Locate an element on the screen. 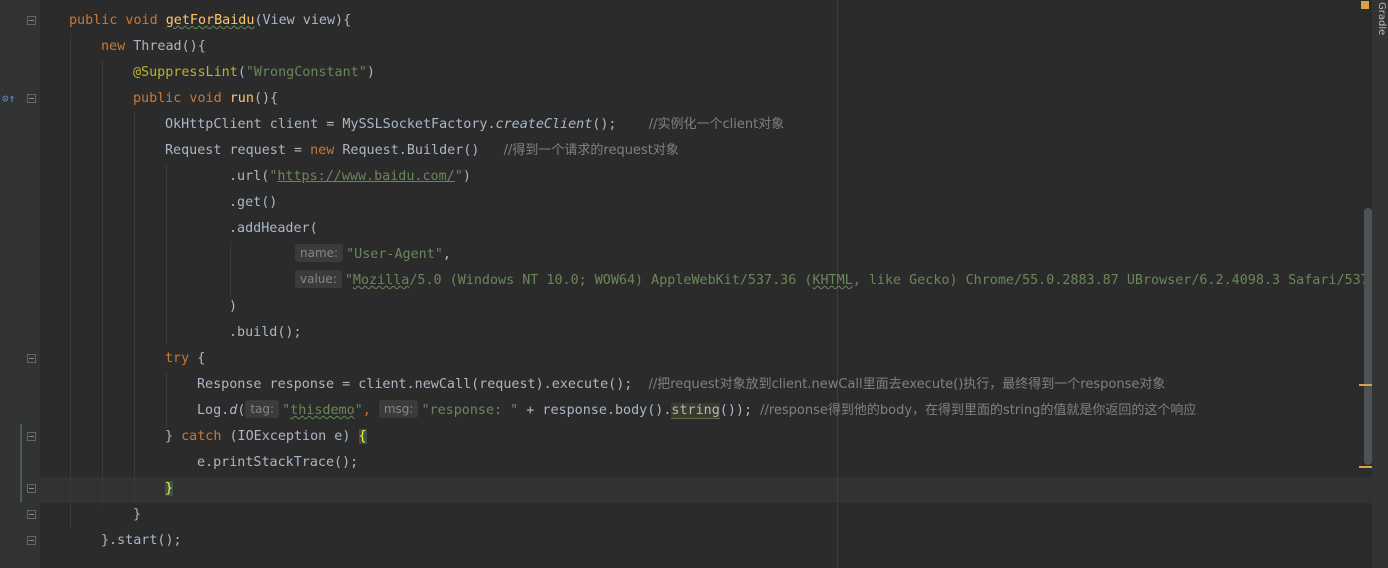 The height and width of the screenshot is (568, 1388). vcs-change-marker is located at coordinates (21, 463).